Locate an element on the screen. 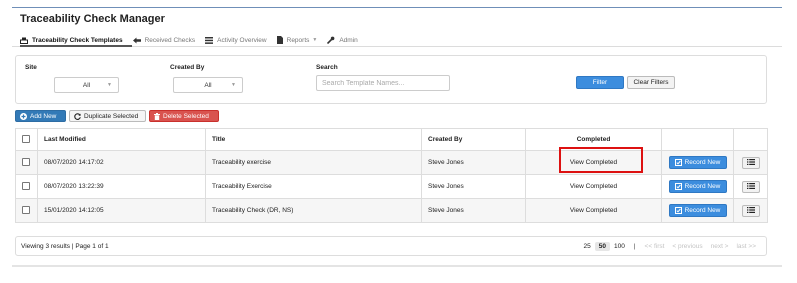  top-divider is located at coordinates (397, 7).